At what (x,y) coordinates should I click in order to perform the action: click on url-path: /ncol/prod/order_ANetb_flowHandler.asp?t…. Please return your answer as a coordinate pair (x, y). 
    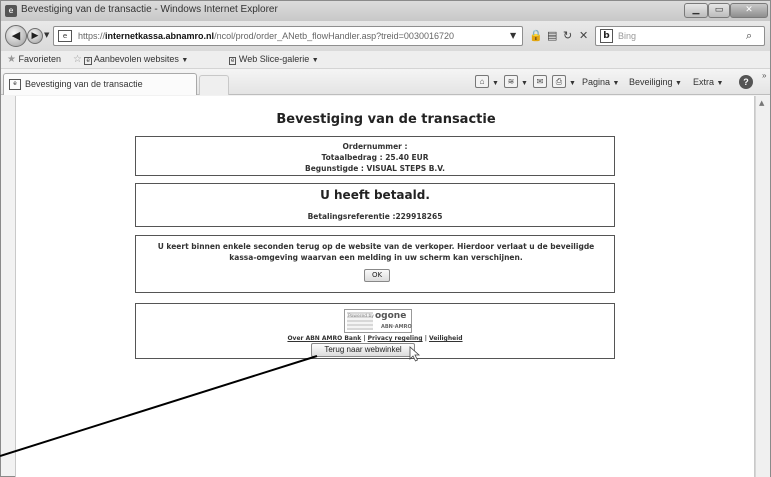
    Looking at the image, I should click on (334, 36).